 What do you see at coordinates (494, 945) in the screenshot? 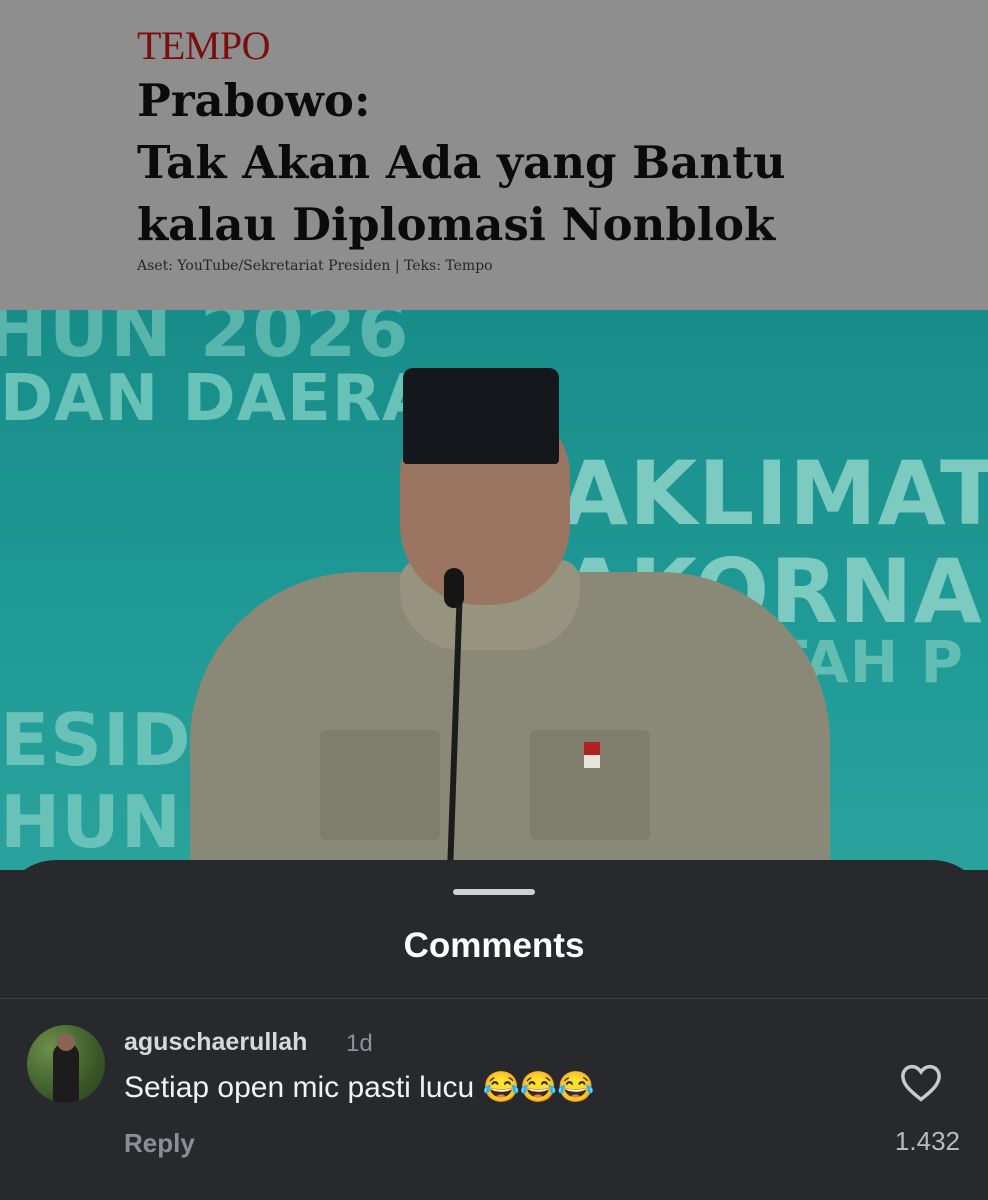
I see `sheet-title: Comments` at bounding box center [494, 945].